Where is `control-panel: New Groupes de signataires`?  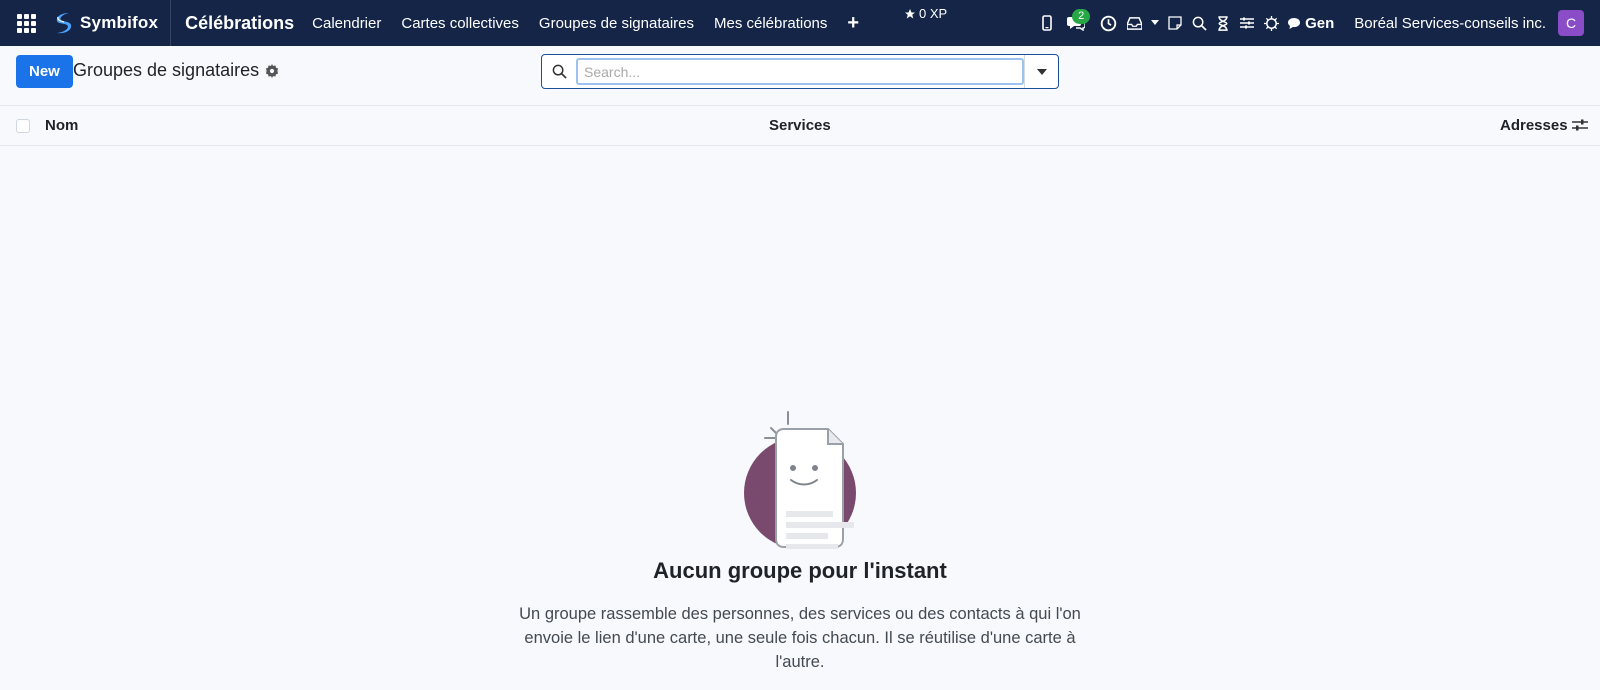 control-panel: New Groupes de signataires is located at coordinates (800, 76).